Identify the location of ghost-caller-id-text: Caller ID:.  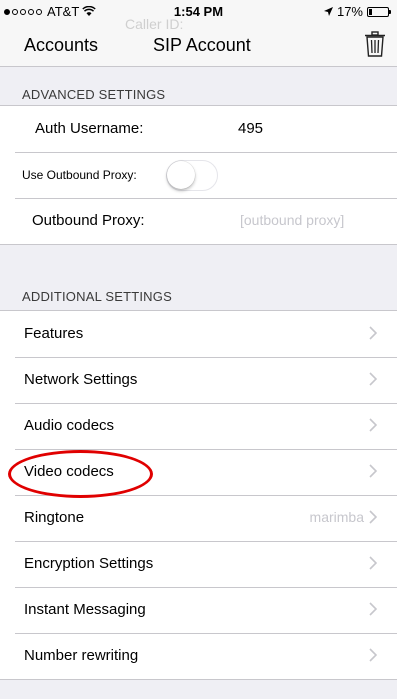
(154, 24).